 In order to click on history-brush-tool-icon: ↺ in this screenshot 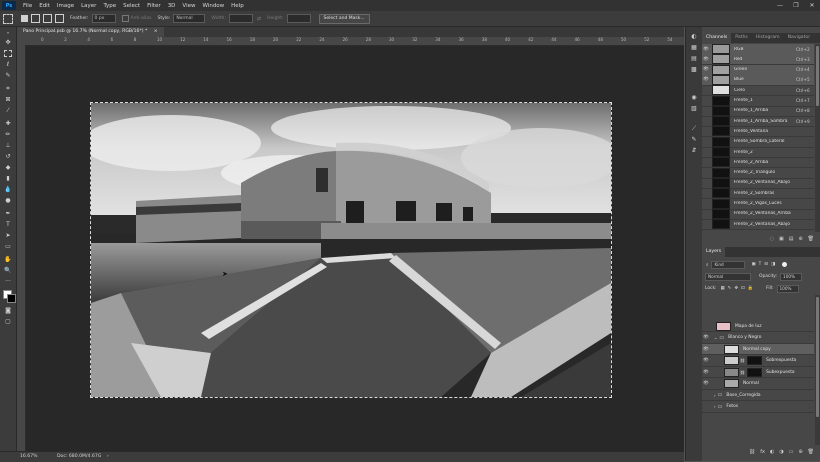, I will do `click(8, 156)`.